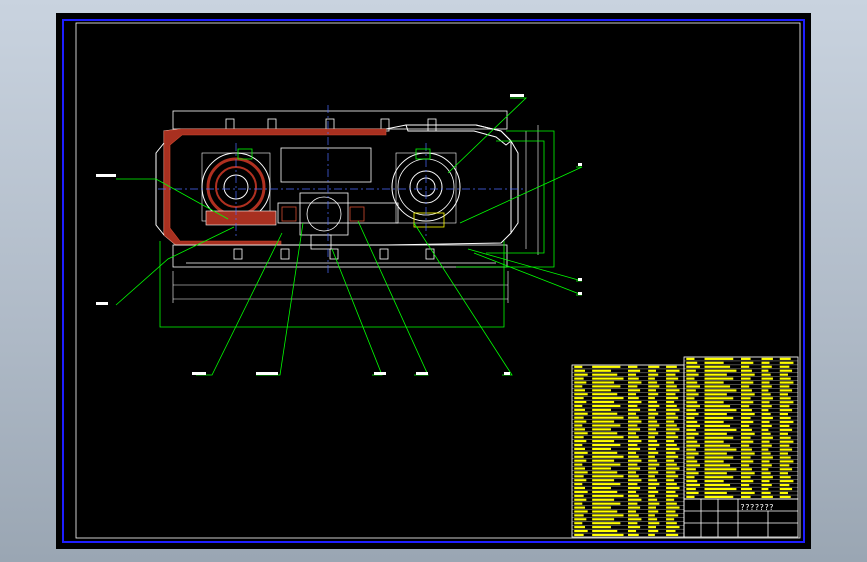 Image resolution: width=867 pixels, height=562 pixels. What do you see at coordinates (338, 198) in the screenshot?
I see `center-coupling` at bounding box center [338, 198].